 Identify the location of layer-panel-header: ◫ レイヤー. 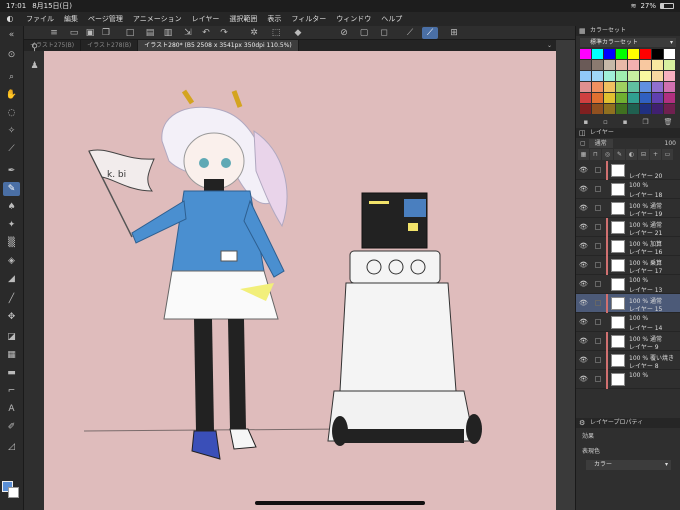
(628, 133).